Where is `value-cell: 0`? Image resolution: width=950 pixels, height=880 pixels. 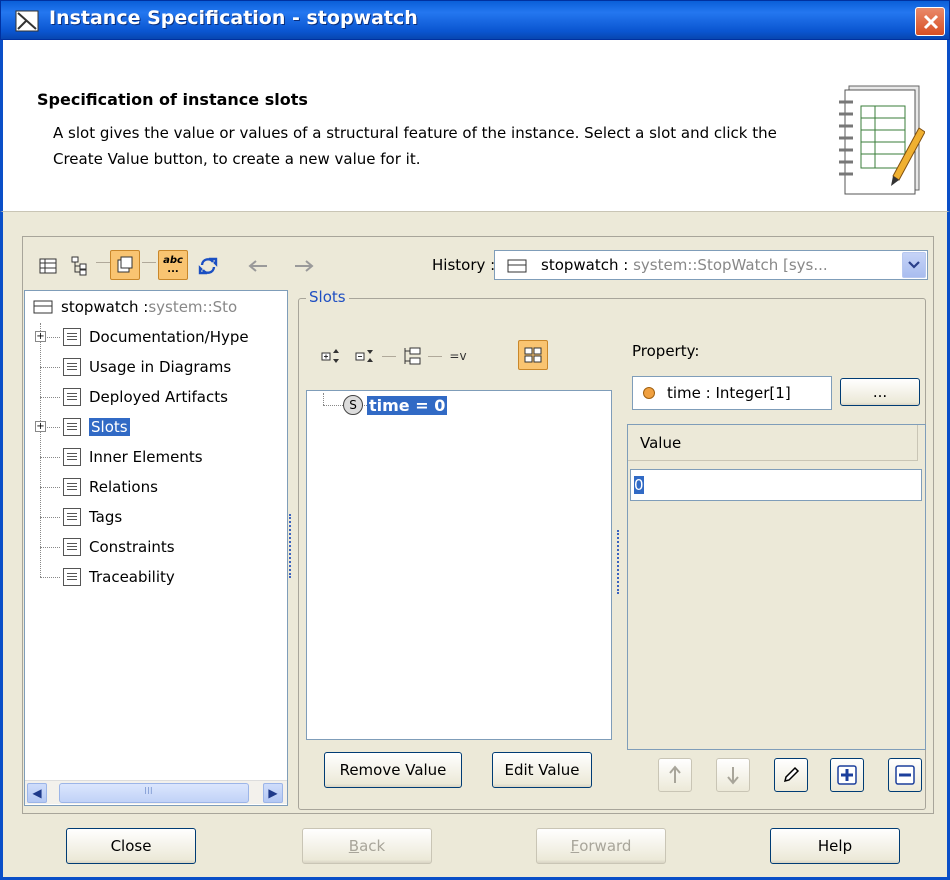 value-cell: 0 is located at coordinates (776, 485).